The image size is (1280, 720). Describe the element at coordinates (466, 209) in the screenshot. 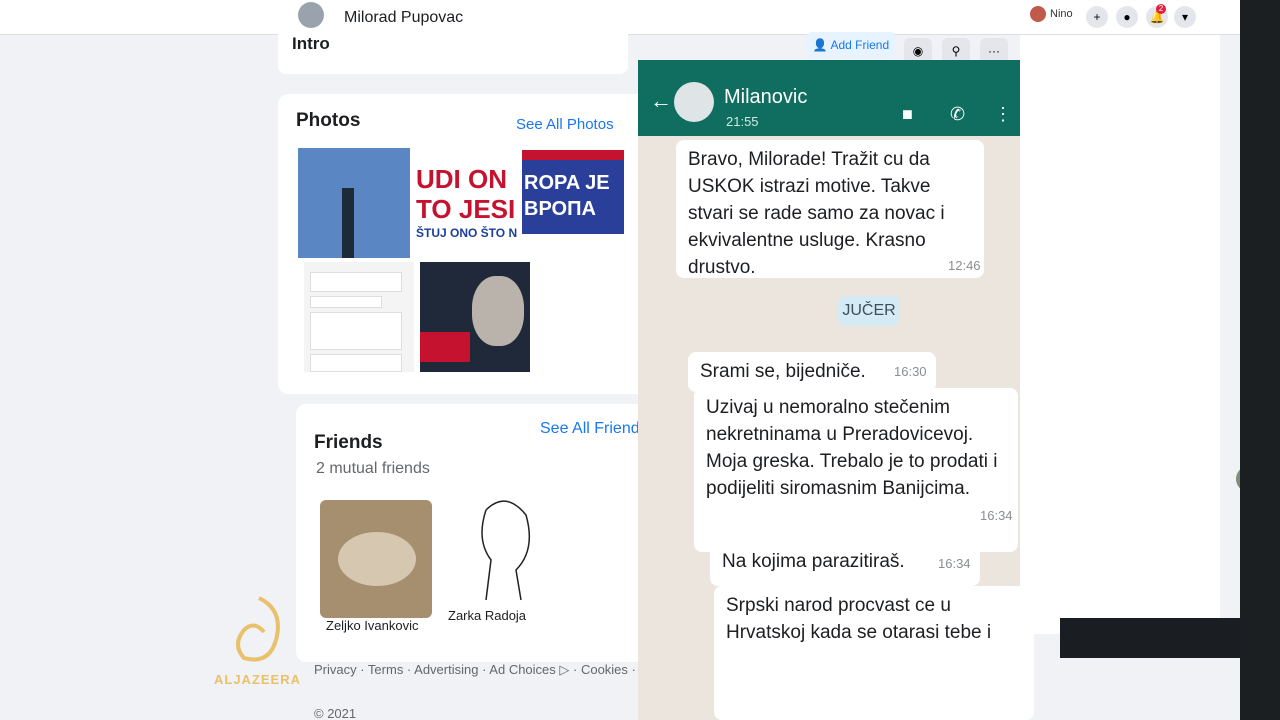

I see `photo-text: TO JESI` at that location.